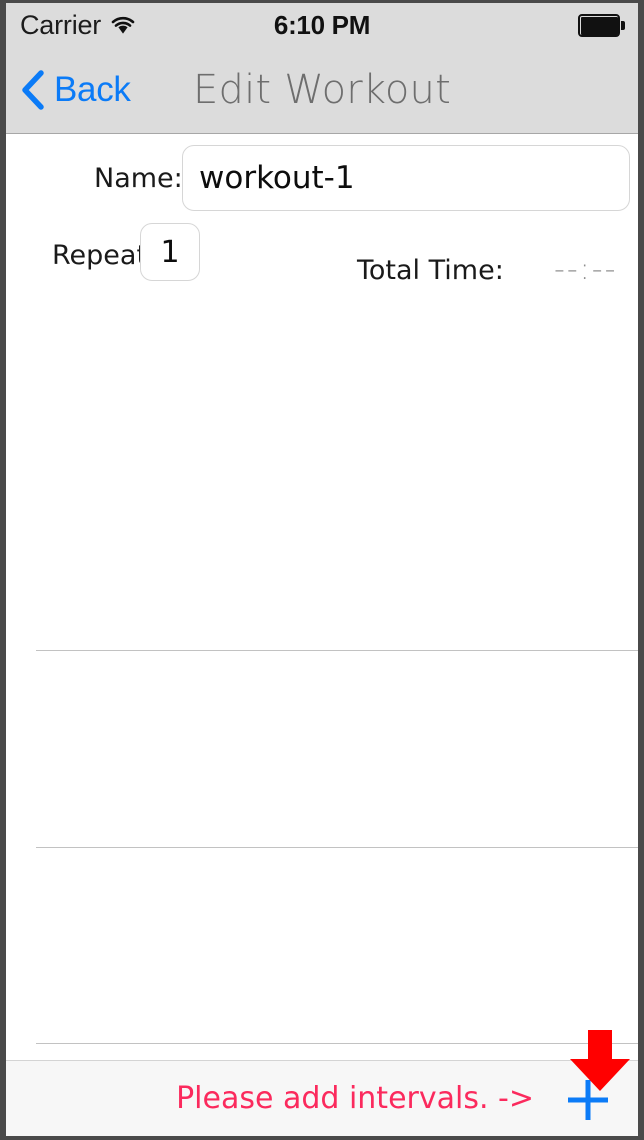 This screenshot has height=1140, width=644. What do you see at coordinates (602, 25) in the screenshot?
I see `battery-full-icon` at bounding box center [602, 25].